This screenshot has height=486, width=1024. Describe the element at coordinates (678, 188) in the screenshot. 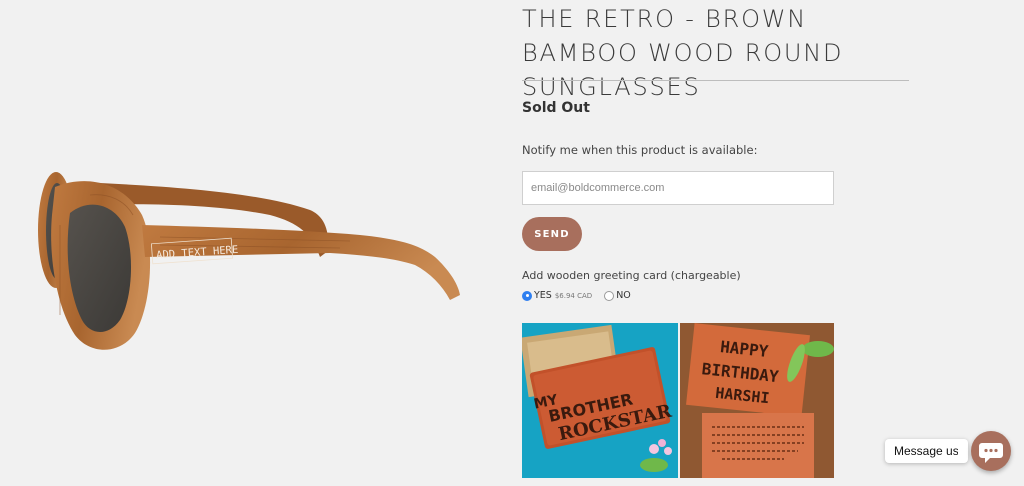

I see `email-input` at that location.